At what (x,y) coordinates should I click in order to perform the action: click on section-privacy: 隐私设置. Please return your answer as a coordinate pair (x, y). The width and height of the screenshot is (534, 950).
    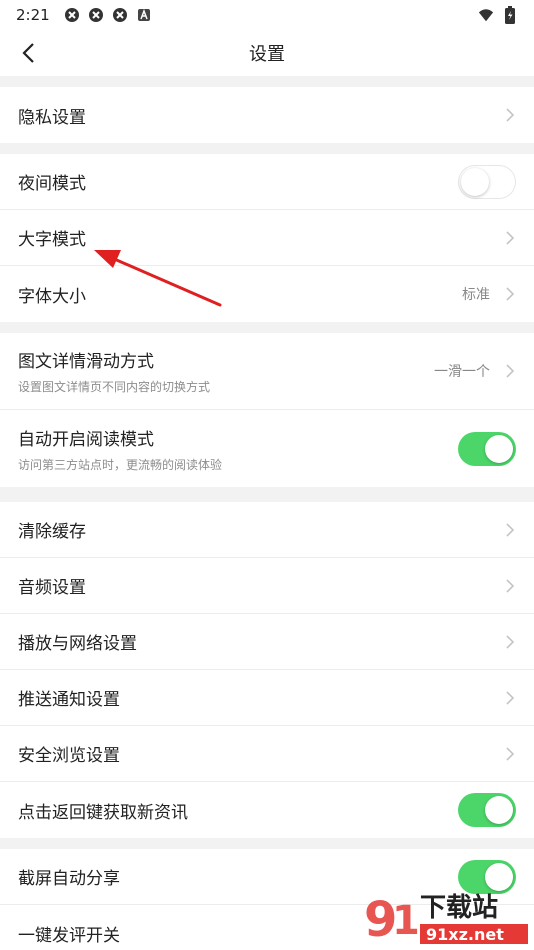
    Looking at the image, I should click on (267, 115).